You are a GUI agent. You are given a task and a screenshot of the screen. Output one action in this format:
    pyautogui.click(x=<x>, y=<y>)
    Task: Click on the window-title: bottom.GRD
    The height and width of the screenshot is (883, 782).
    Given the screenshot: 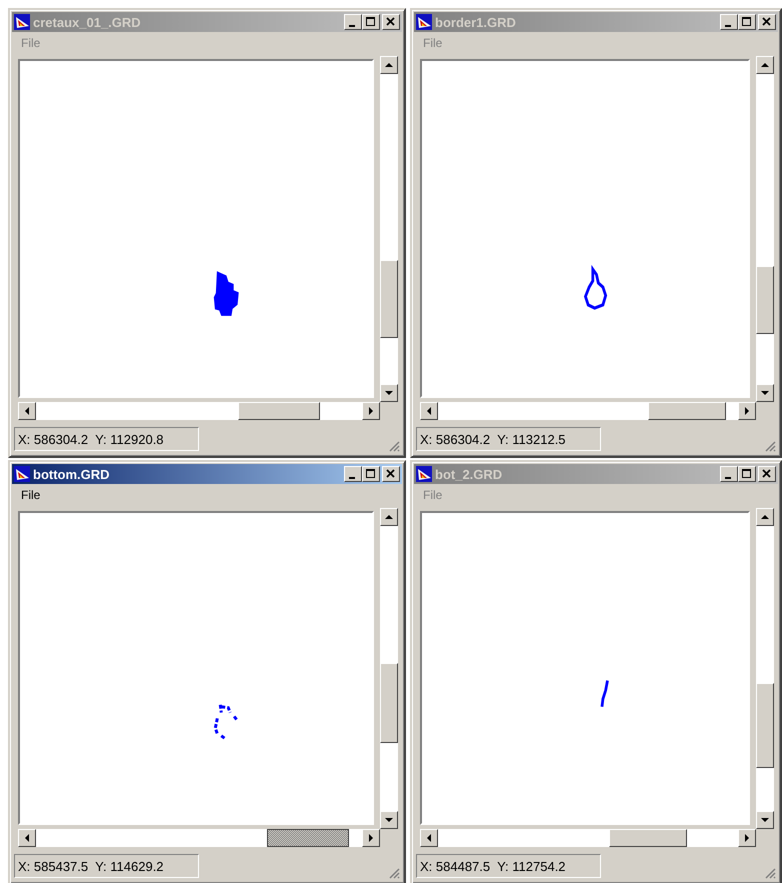 What is the action you would take?
    pyautogui.click(x=72, y=474)
    